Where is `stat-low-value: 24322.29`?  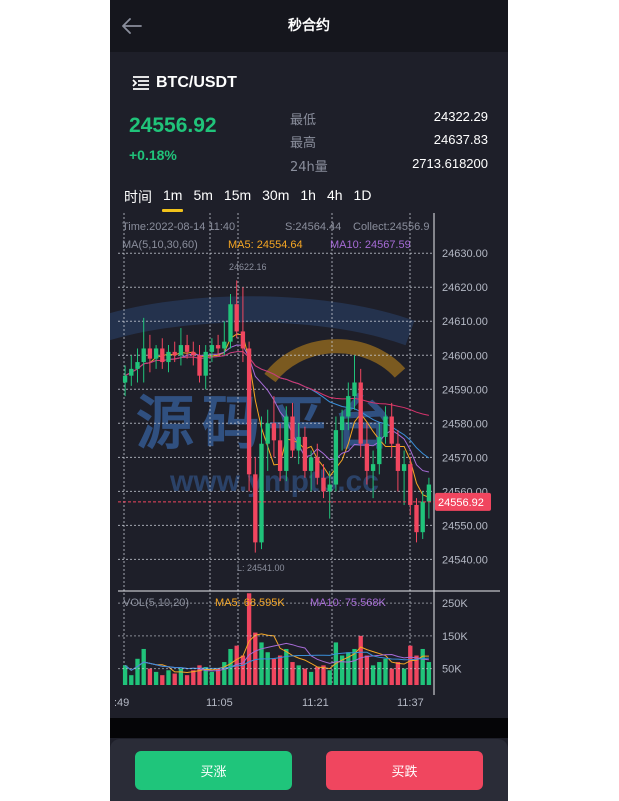 stat-low-value: 24322.29 is located at coordinates (460, 116).